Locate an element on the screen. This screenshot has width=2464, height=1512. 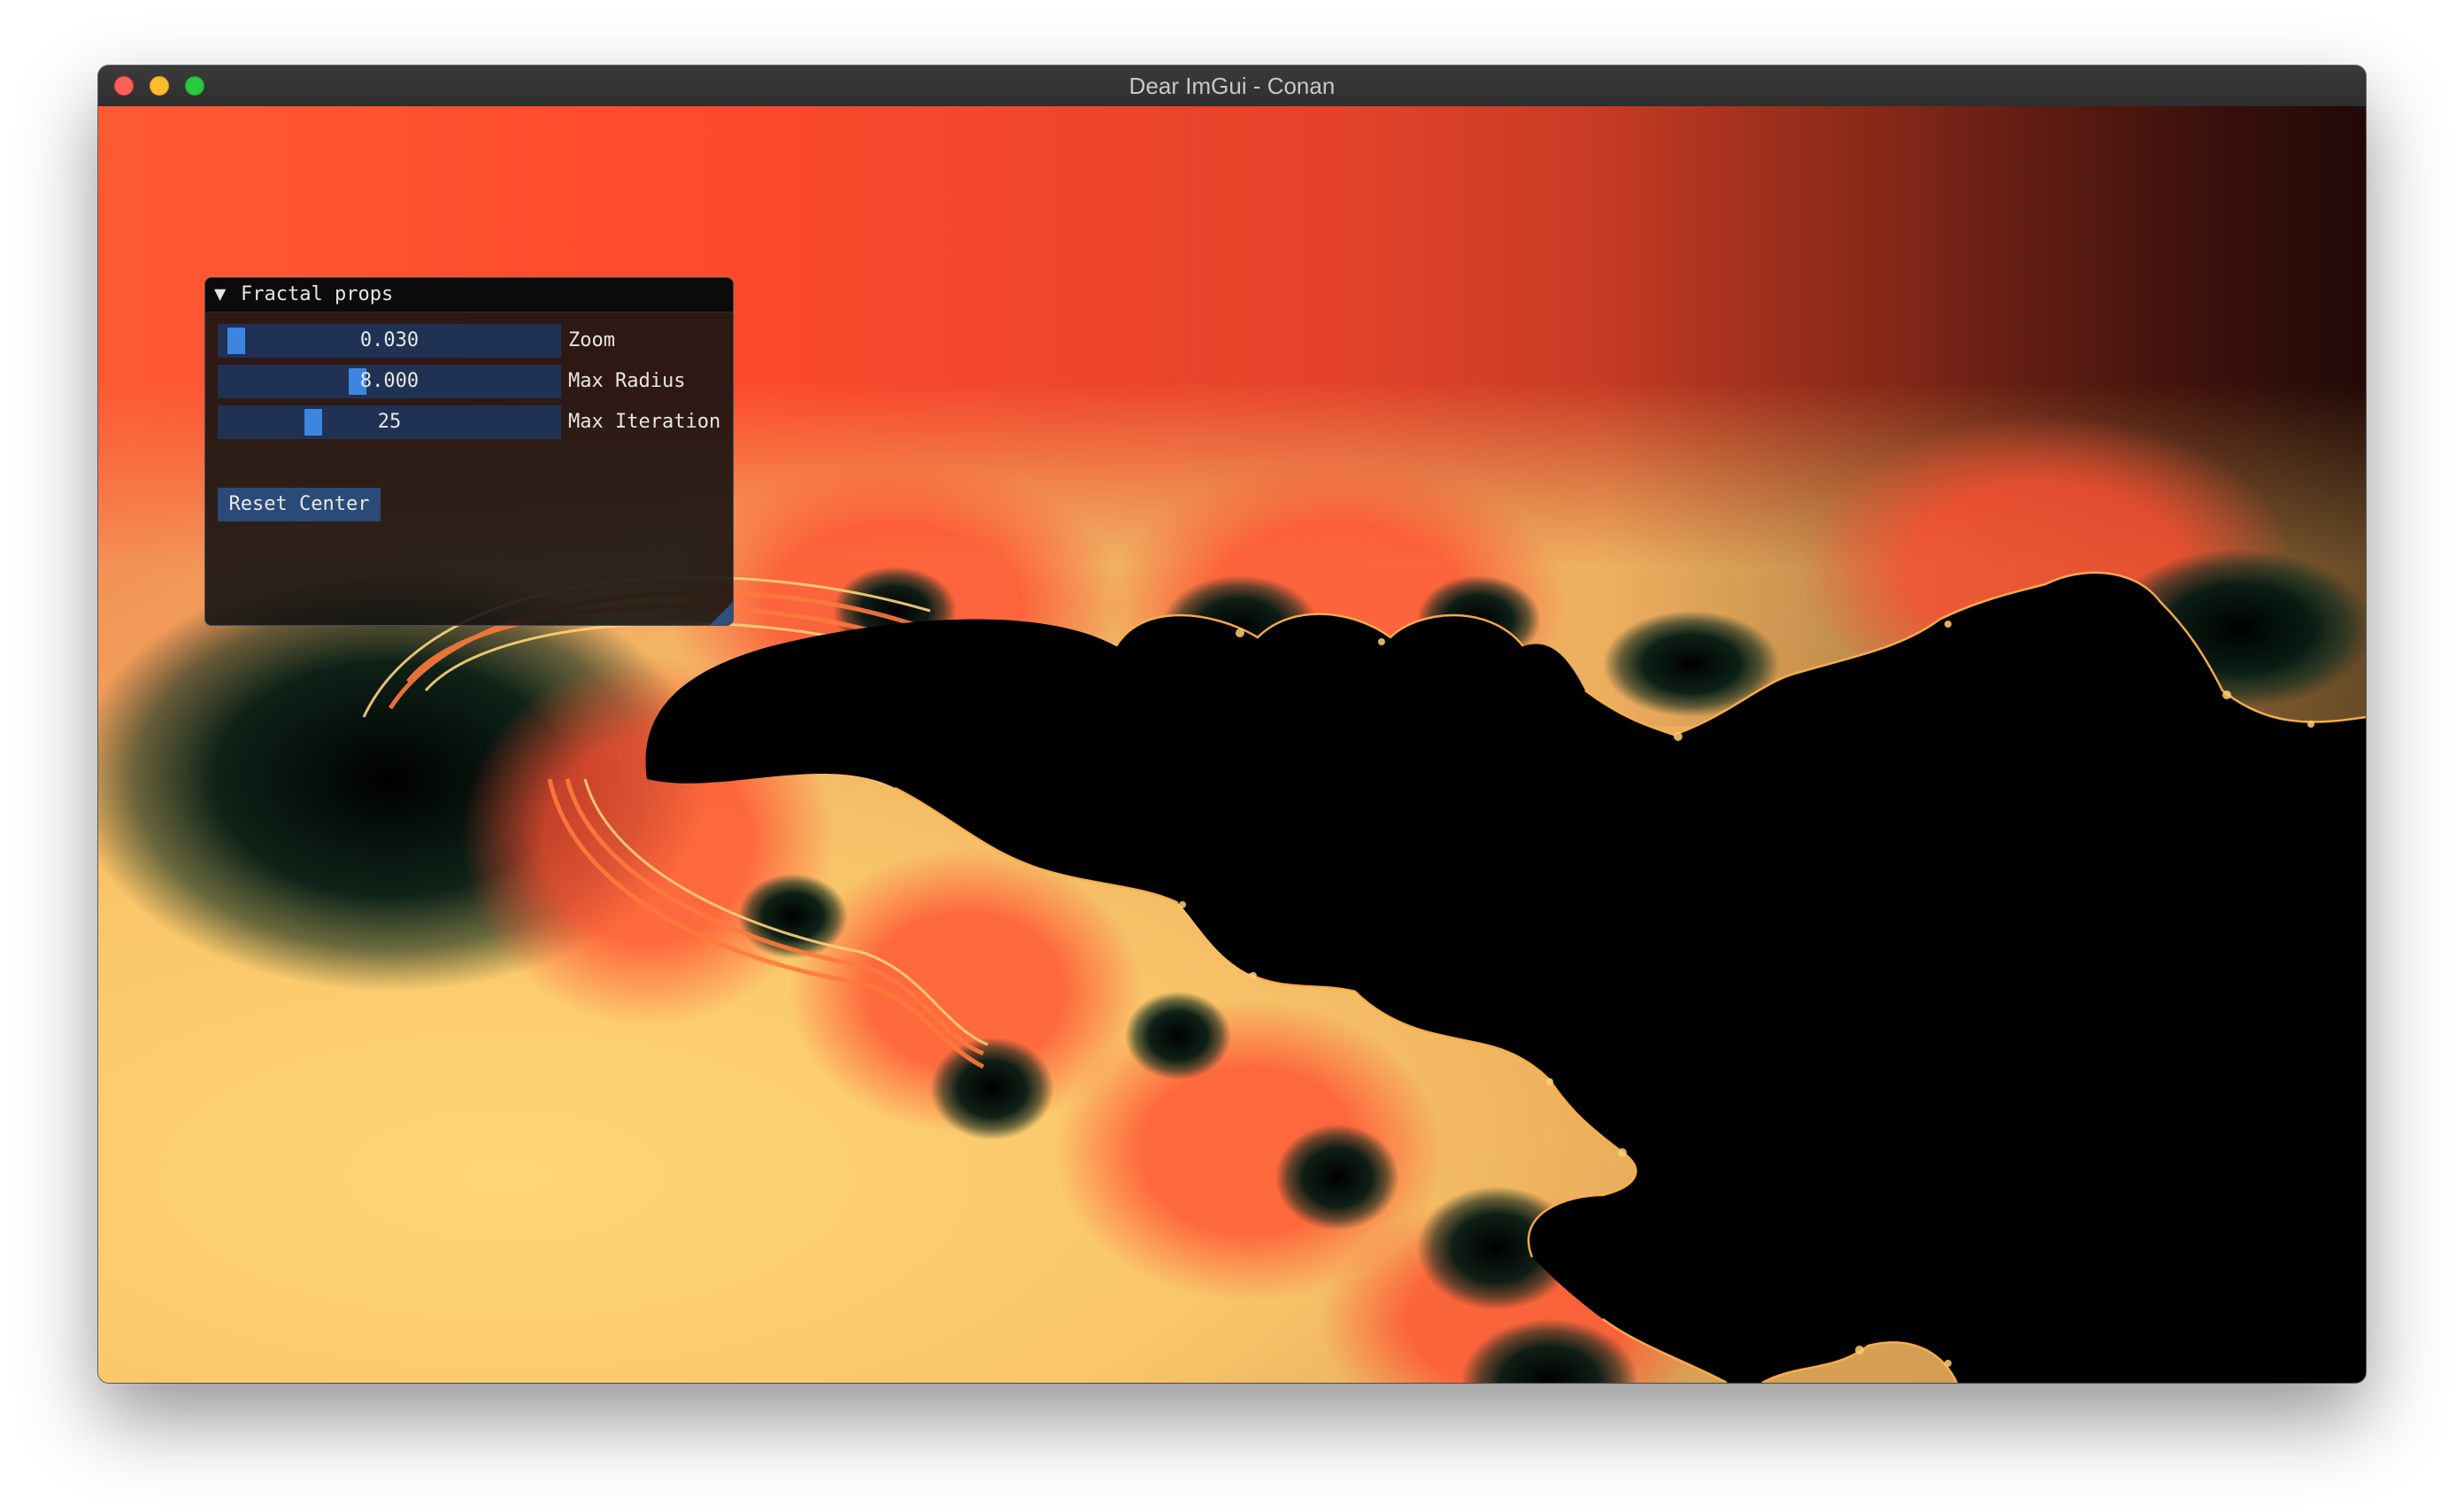
max-iteration-row: 25 Max Iteration is located at coordinates (475, 422).